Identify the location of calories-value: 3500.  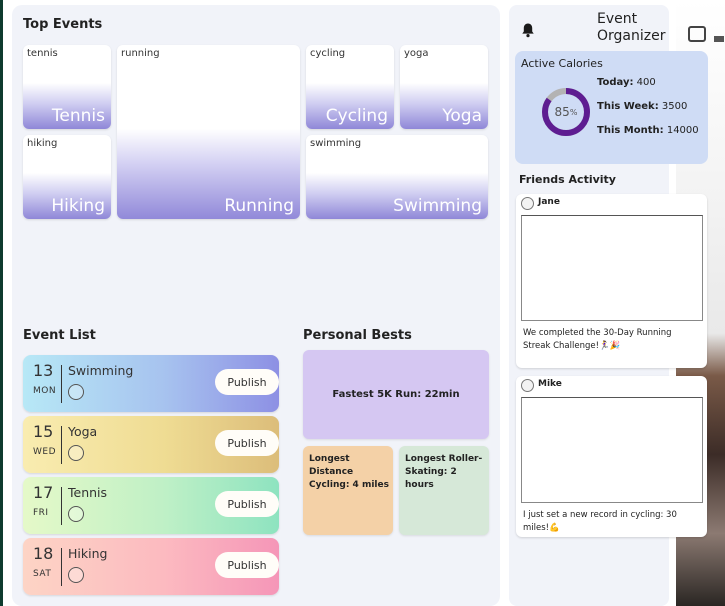
(674, 106).